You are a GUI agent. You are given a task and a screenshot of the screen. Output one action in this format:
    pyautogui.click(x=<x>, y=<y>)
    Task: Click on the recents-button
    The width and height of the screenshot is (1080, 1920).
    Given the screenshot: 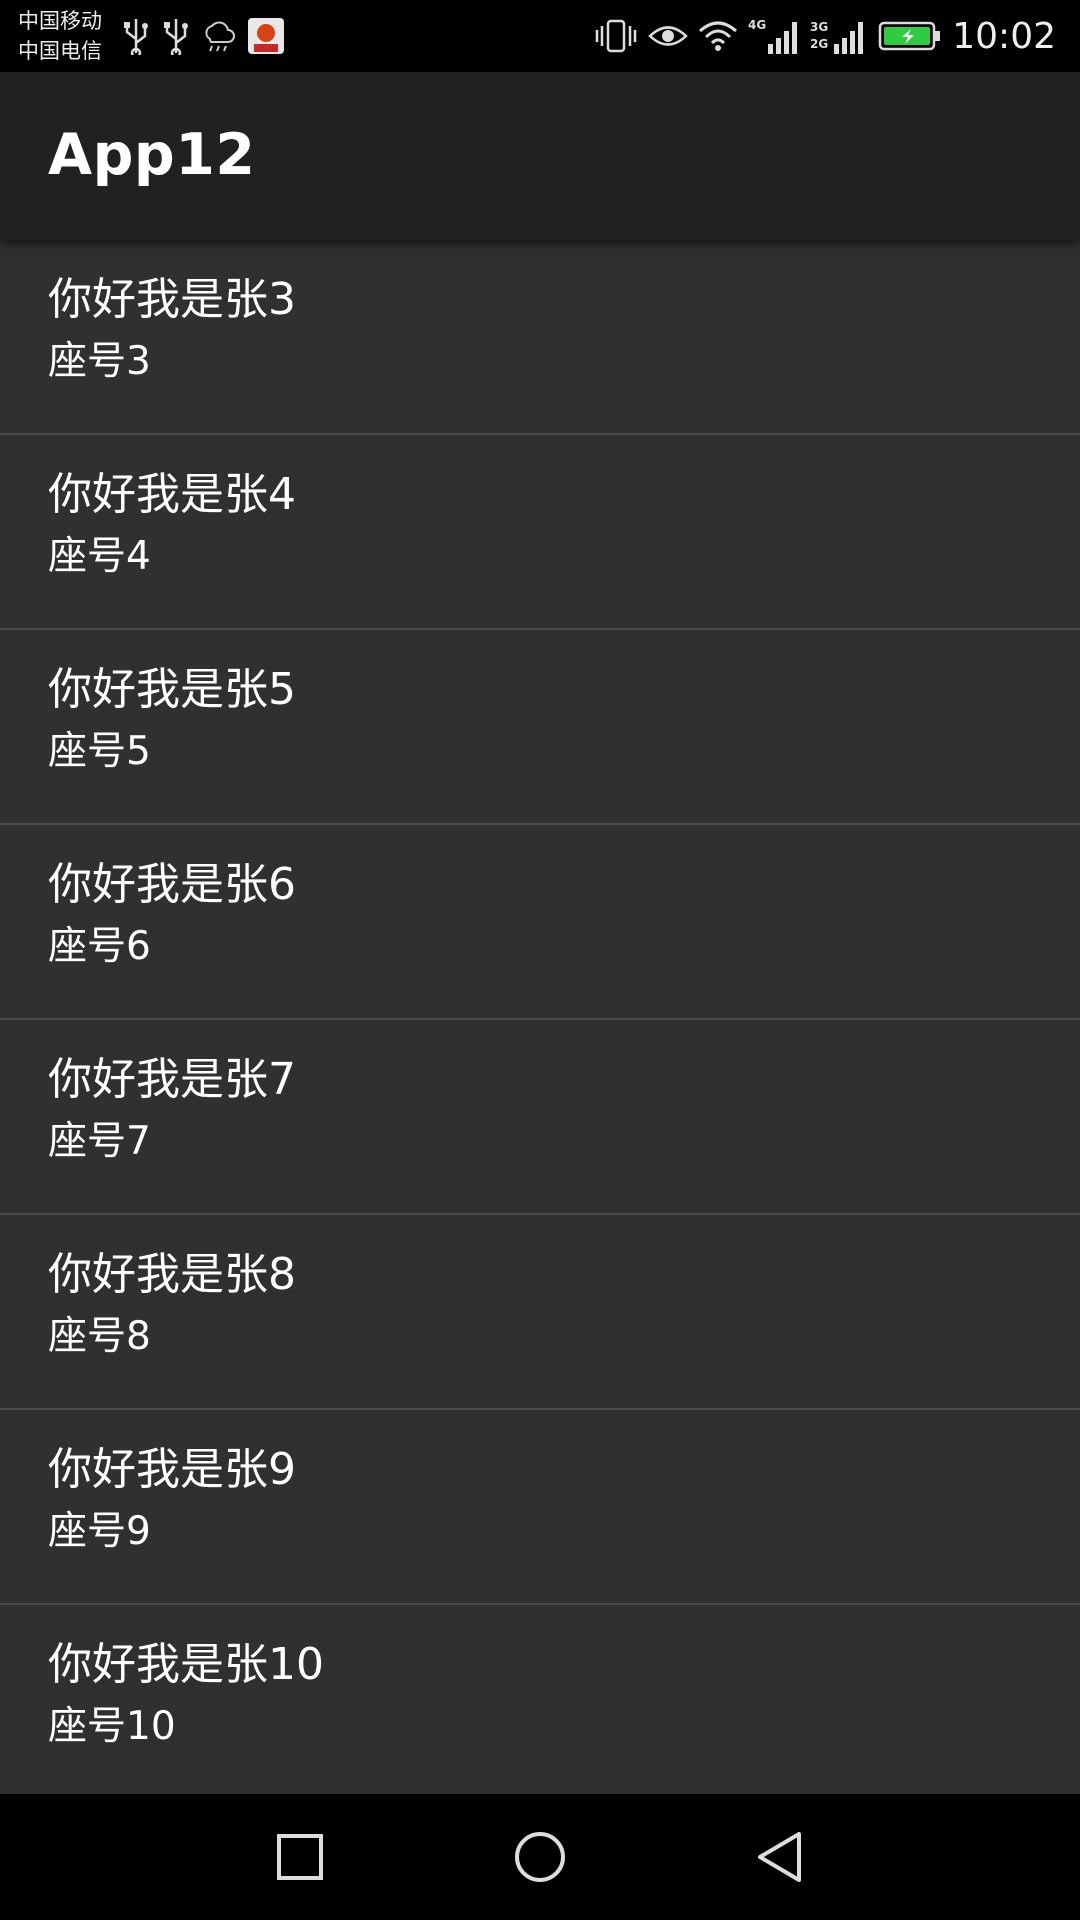 What is the action you would take?
    pyautogui.click(x=300, y=1857)
    